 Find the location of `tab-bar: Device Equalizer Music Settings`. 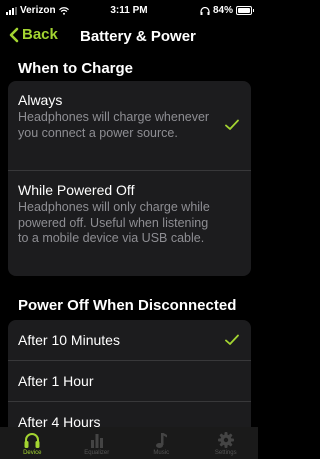

tab-bar: Device Equalizer Music Settings is located at coordinates (129, 443).